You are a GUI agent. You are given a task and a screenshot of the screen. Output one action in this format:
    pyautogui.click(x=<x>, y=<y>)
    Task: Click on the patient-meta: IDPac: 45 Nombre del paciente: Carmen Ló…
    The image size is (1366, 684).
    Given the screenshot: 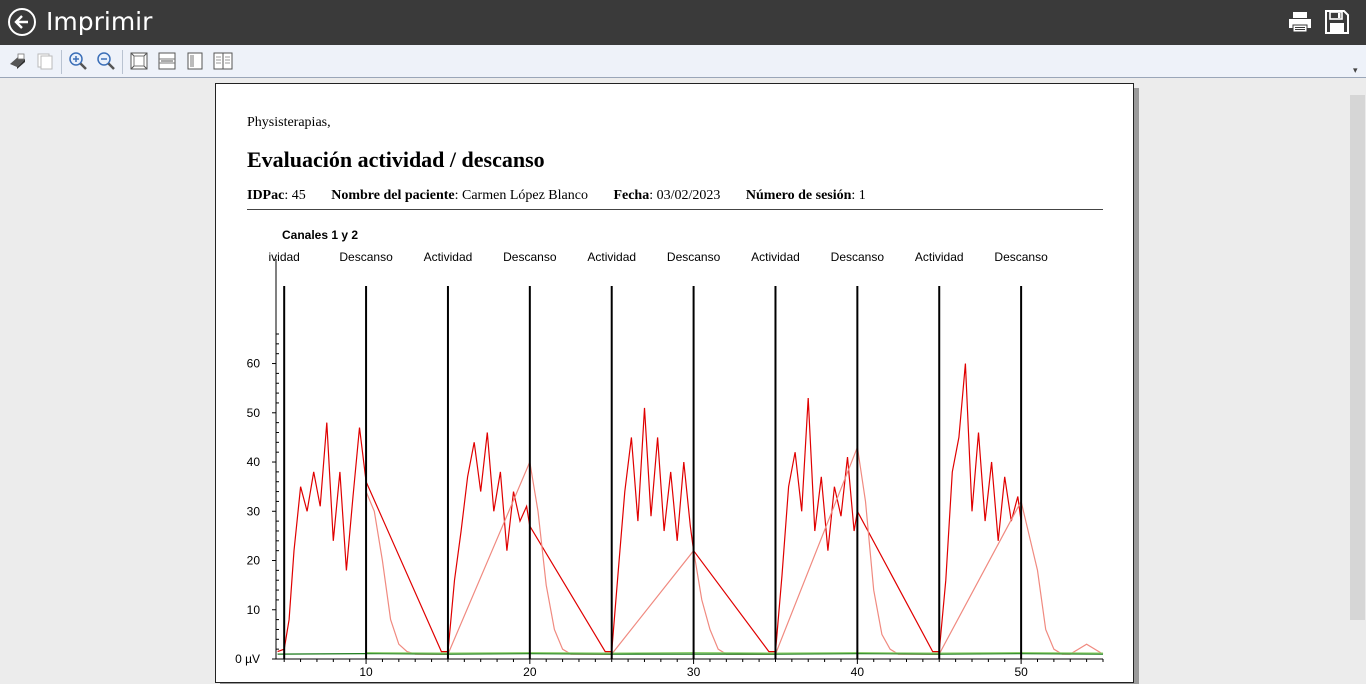 What is the action you would take?
    pyautogui.click(x=556, y=196)
    